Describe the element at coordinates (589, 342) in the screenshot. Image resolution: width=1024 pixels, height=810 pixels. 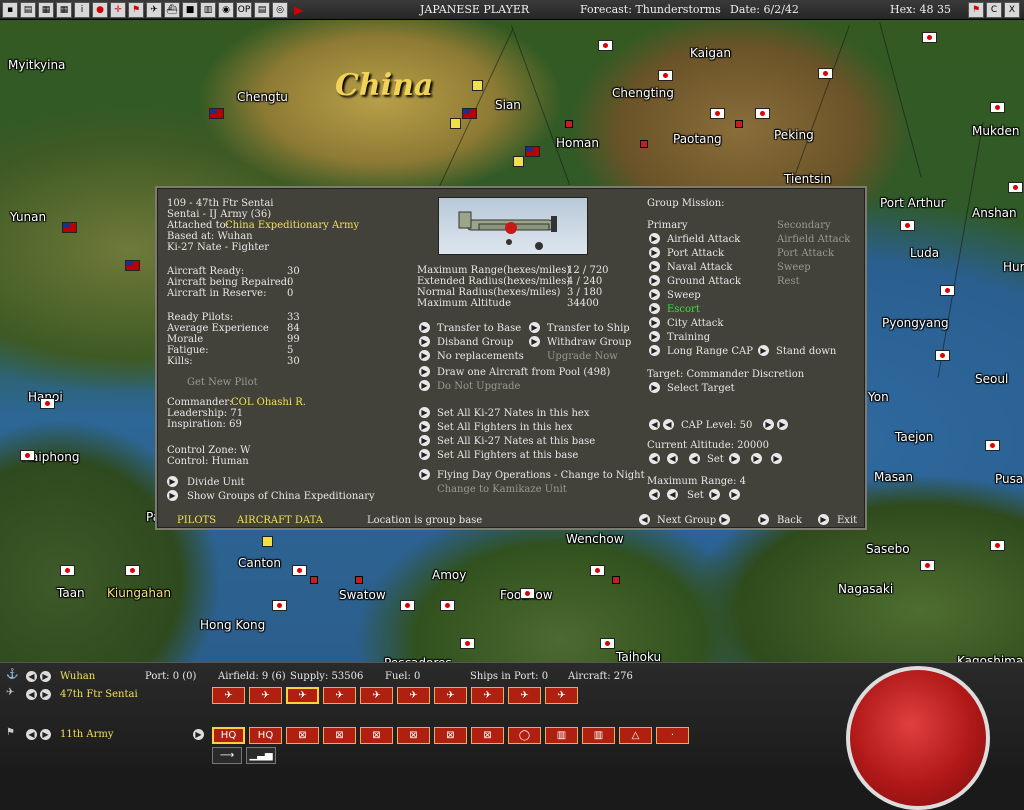
I see `withdraw-button: Withdraw Group` at that location.